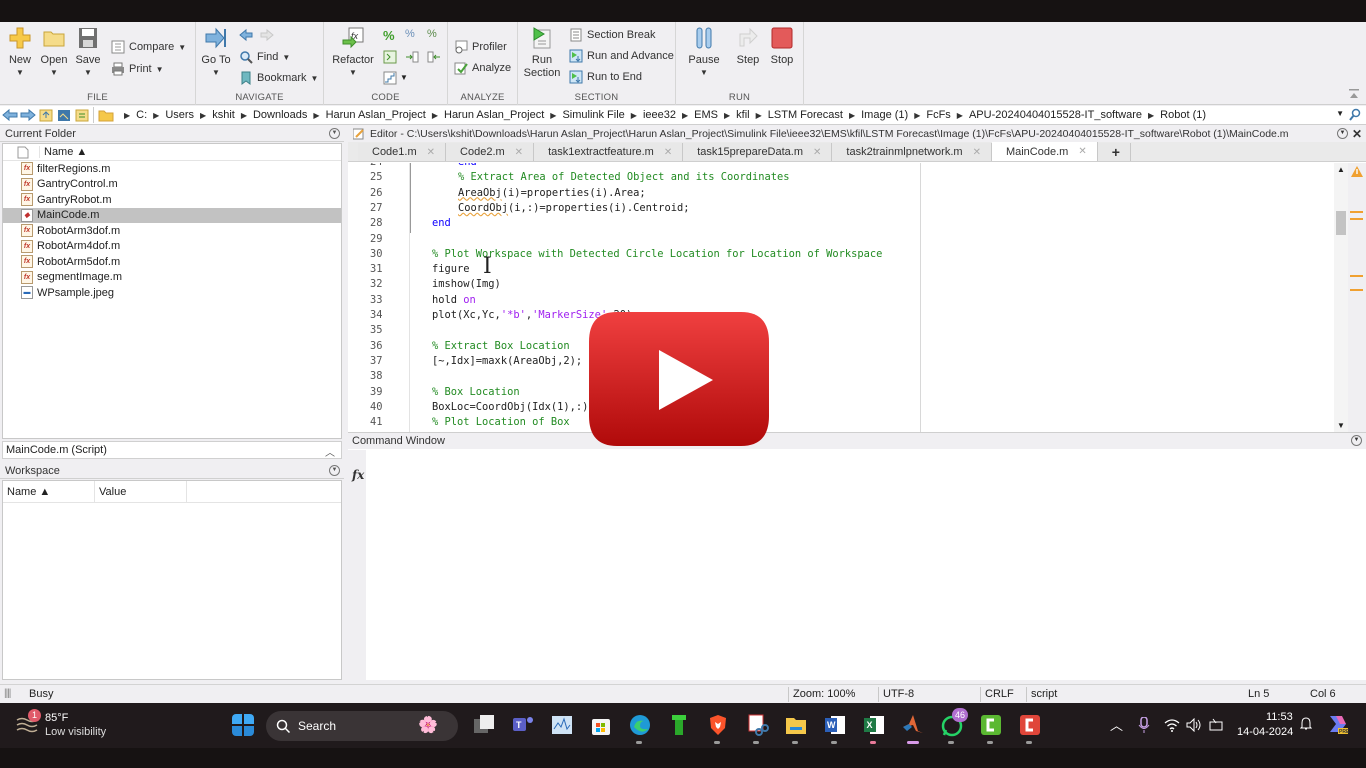 The width and height of the screenshot is (1366, 768). What do you see at coordinates (562, 725) in the screenshot?
I see `stock-chart-app-icon` at bounding box center [562, 725].